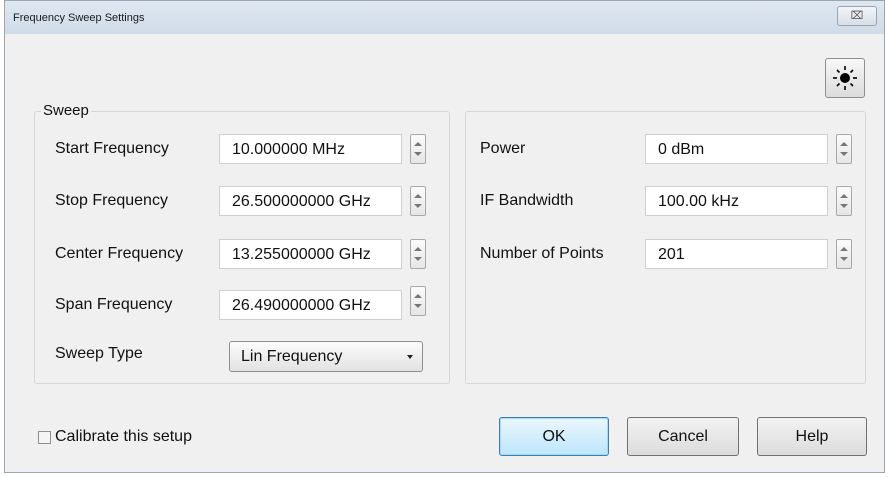 The height and width of the screenshot is (477, 891). Describe the element at coordinates (66, 110) in the screenshot. I see `sweep-group-label: Sweep` at that location.